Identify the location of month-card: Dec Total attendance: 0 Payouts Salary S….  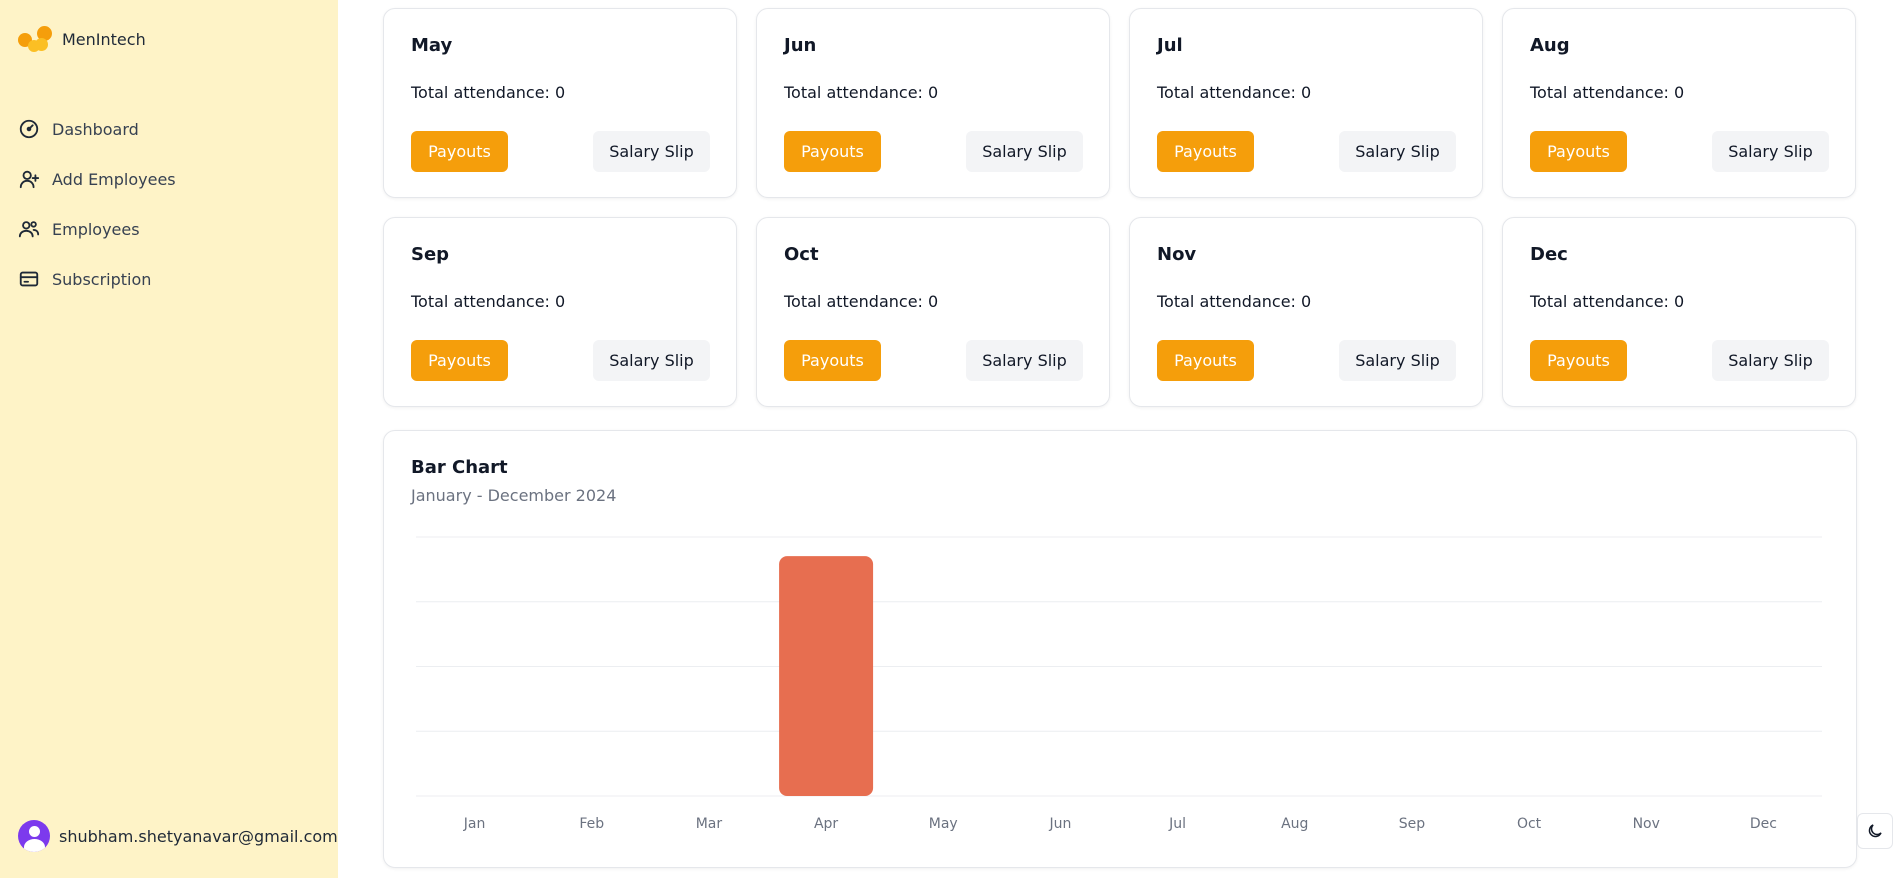
(1679, 312).